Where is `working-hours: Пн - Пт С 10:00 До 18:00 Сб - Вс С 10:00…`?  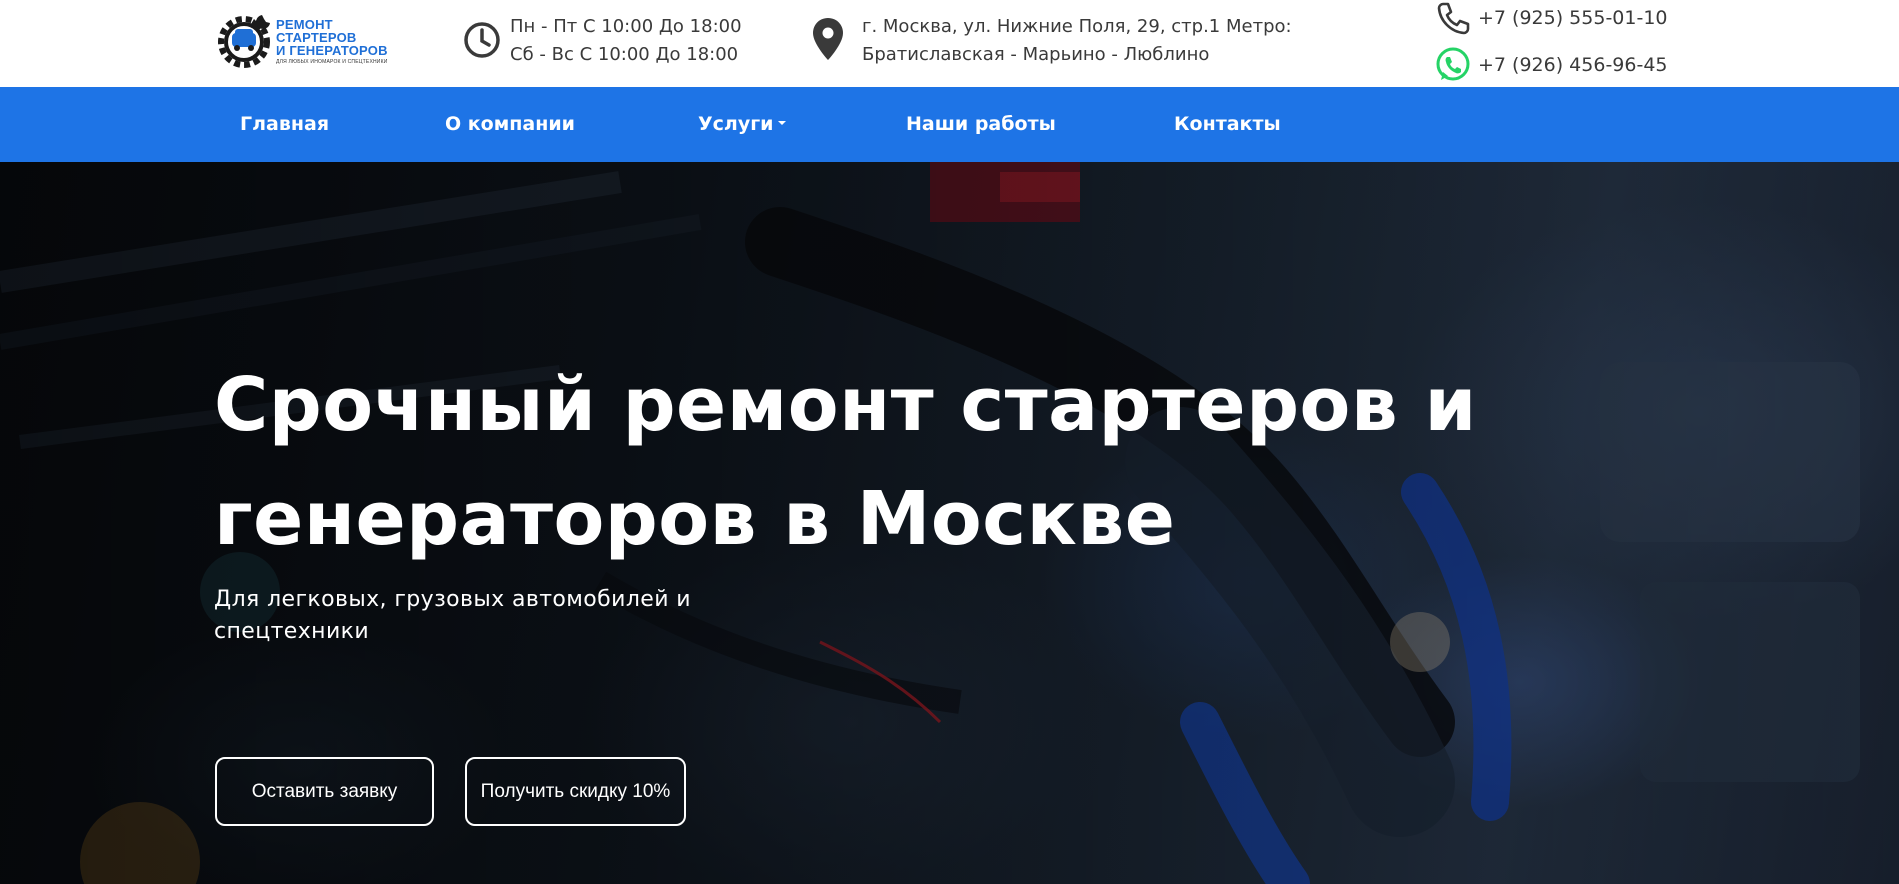 working-hours: Пн - Пт С 10:00 До 18:00 Сб - Вс С 10:00… is located at coordinates (602, 41).